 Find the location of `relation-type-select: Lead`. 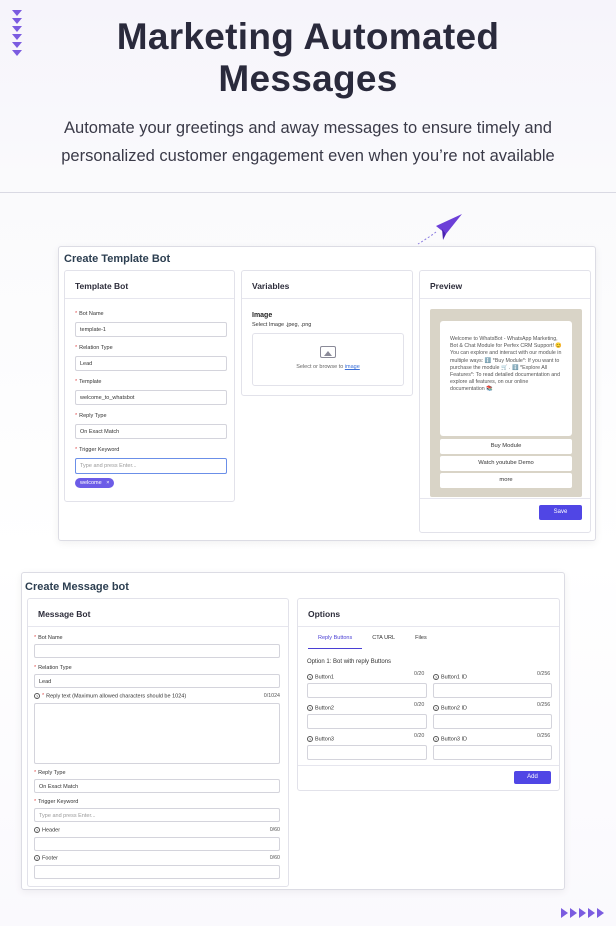

relation-type-select: Lead is located at coordinates (151, 363).